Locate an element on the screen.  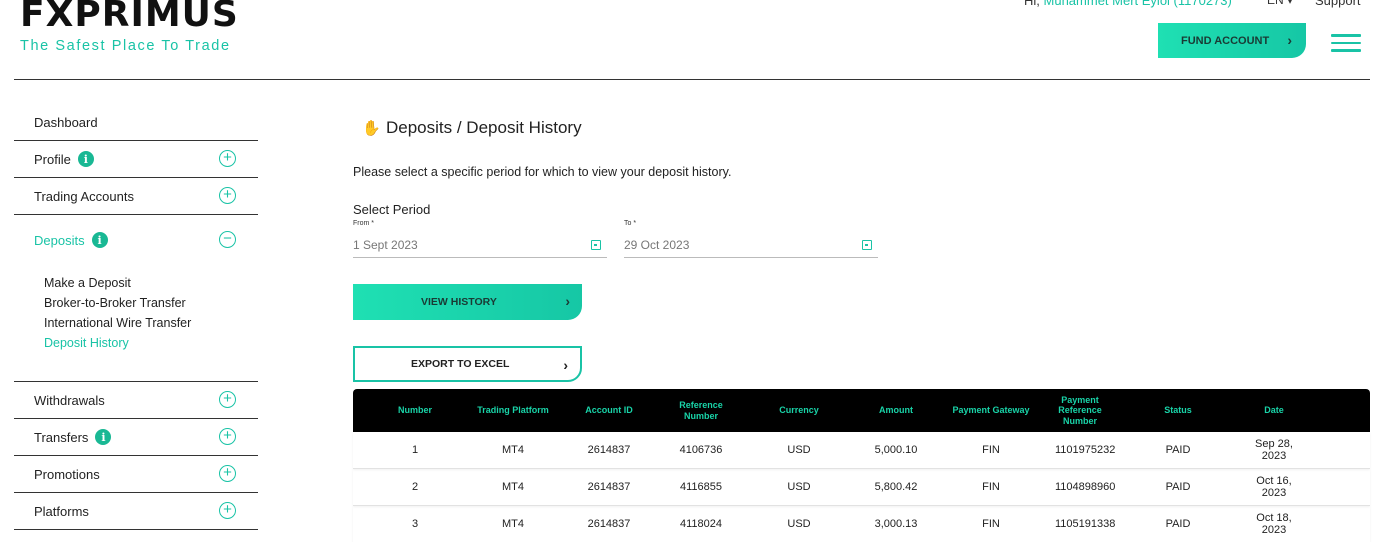
greeting-text: Hi, is located at coordinates (1032, 4).